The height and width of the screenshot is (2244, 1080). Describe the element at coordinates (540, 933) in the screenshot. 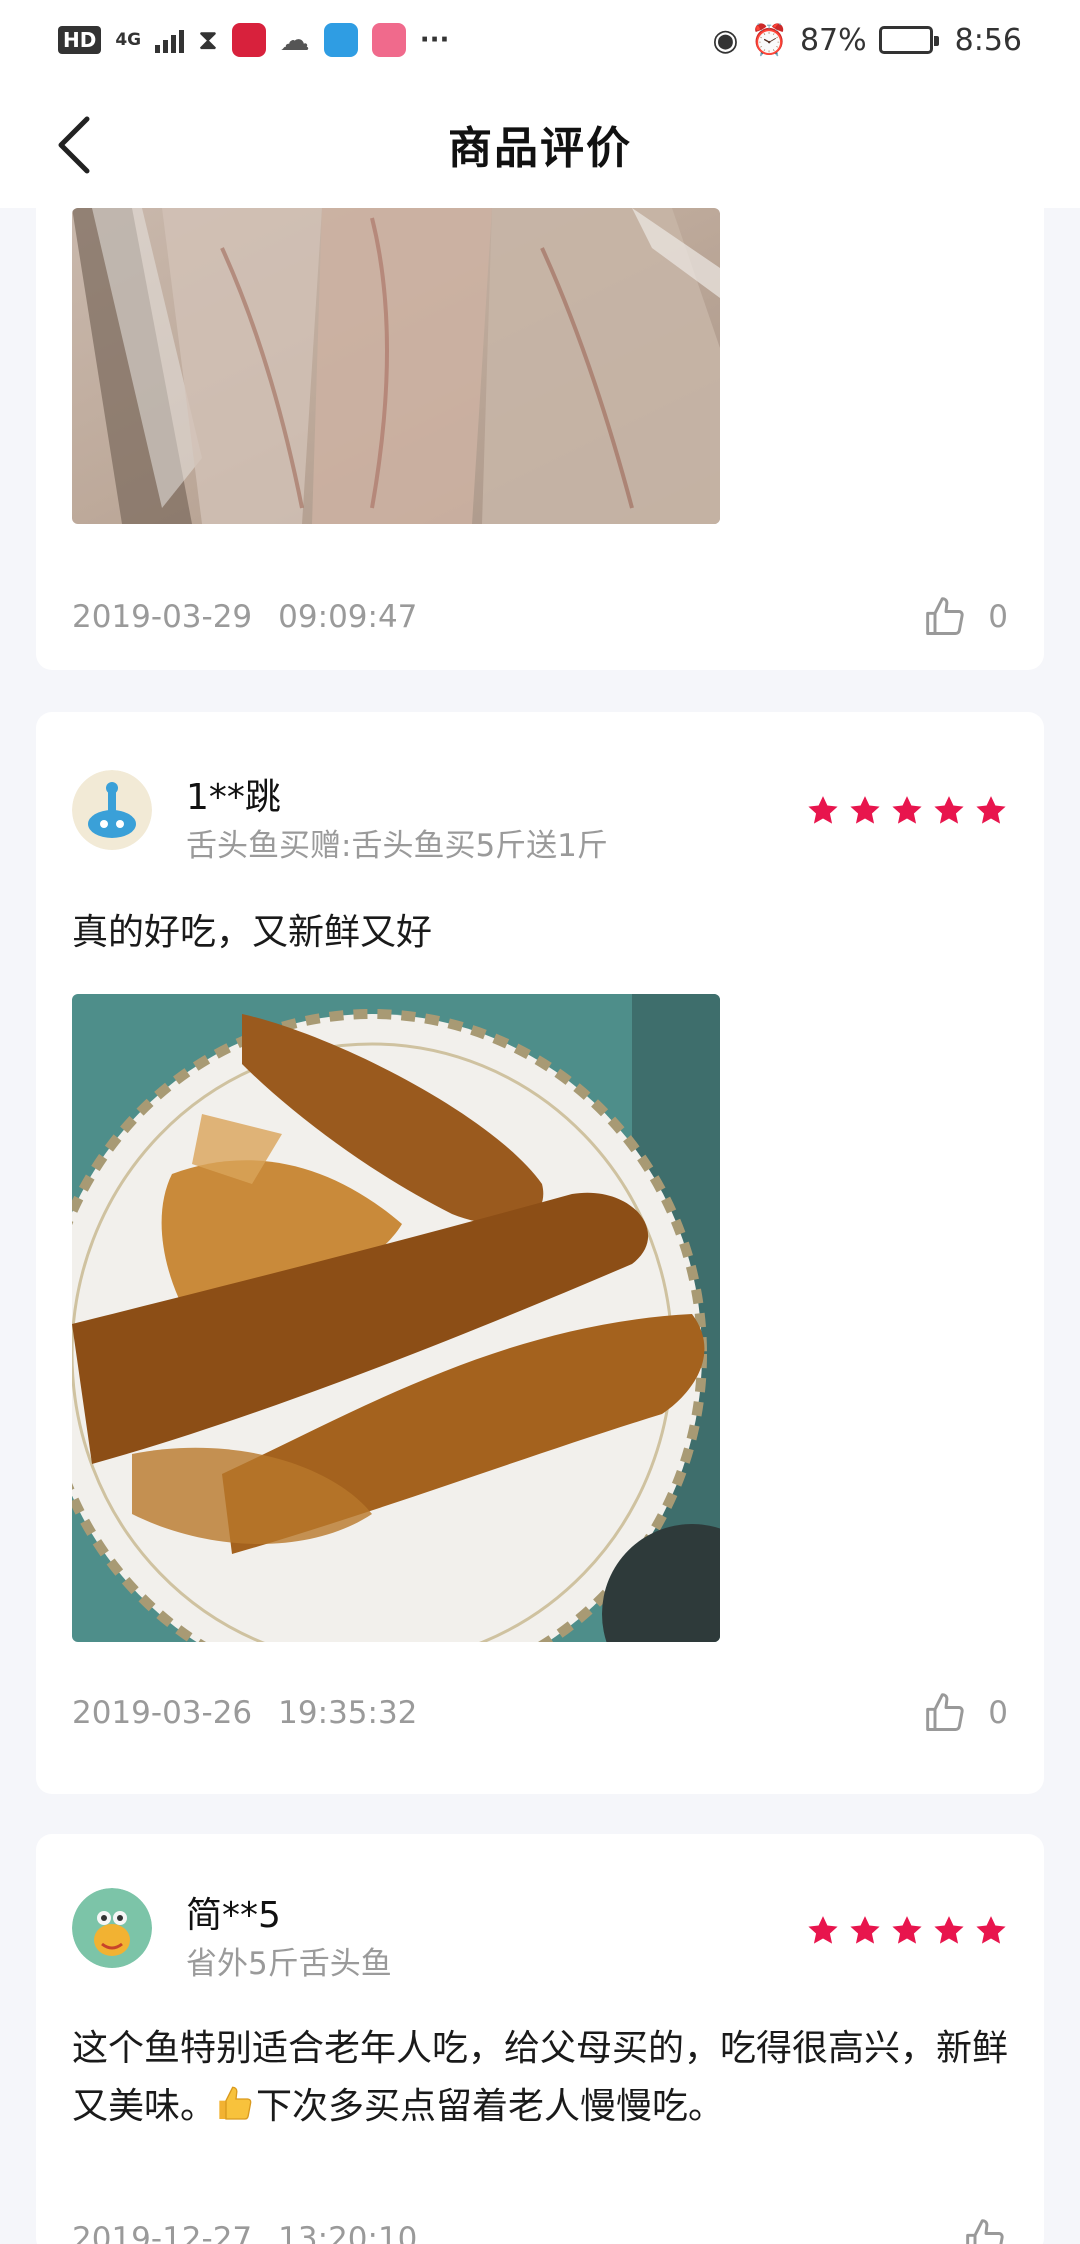

I see `review-text: 真的好吃，又新鲜又好` at that location.